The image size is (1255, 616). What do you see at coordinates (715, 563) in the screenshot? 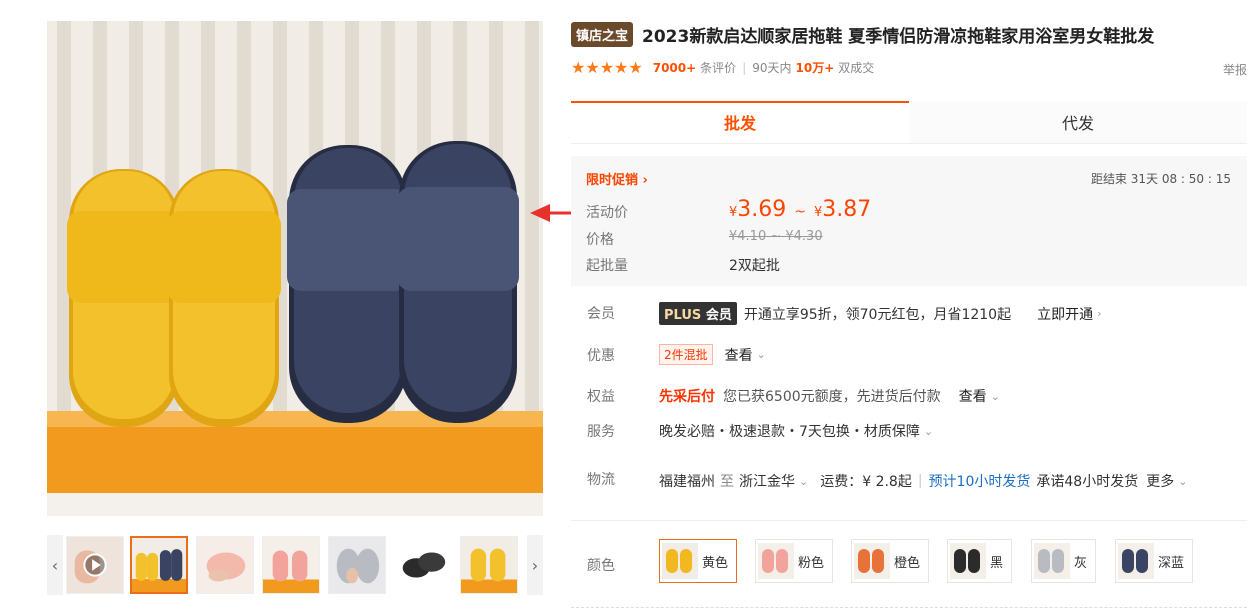
I see `color-name: 黄色` at bounding box center [715, 563].